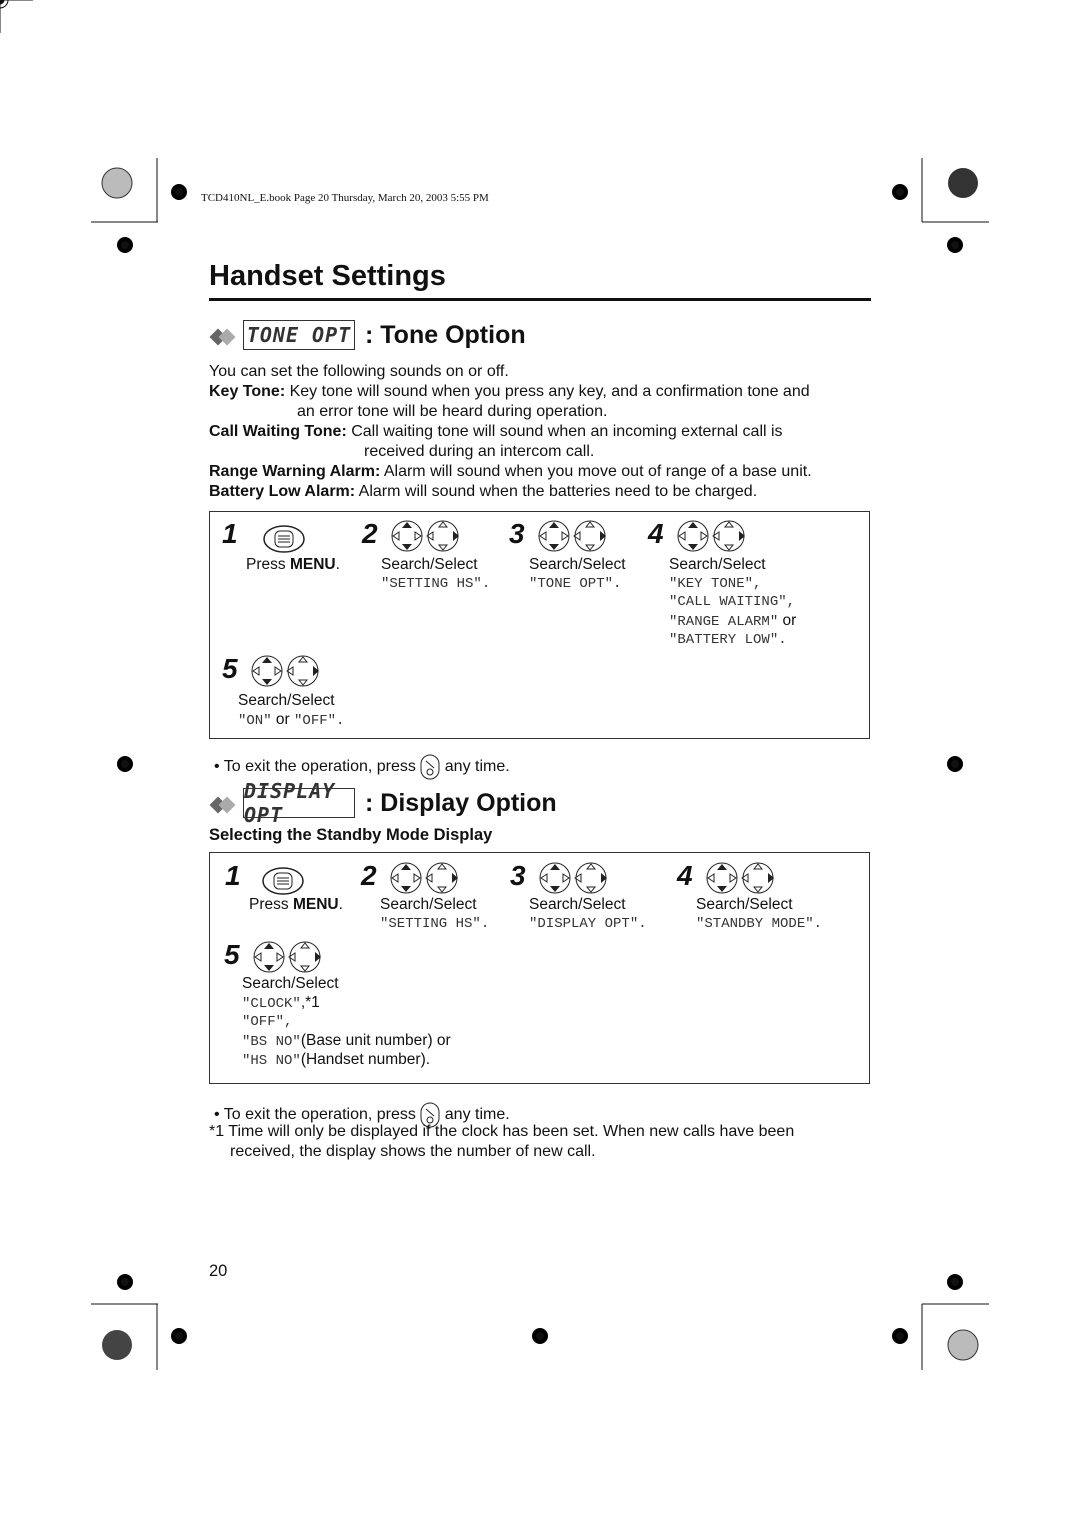 The image size is (1080, 1528). I want to click on title-rule, so click(540, 299).